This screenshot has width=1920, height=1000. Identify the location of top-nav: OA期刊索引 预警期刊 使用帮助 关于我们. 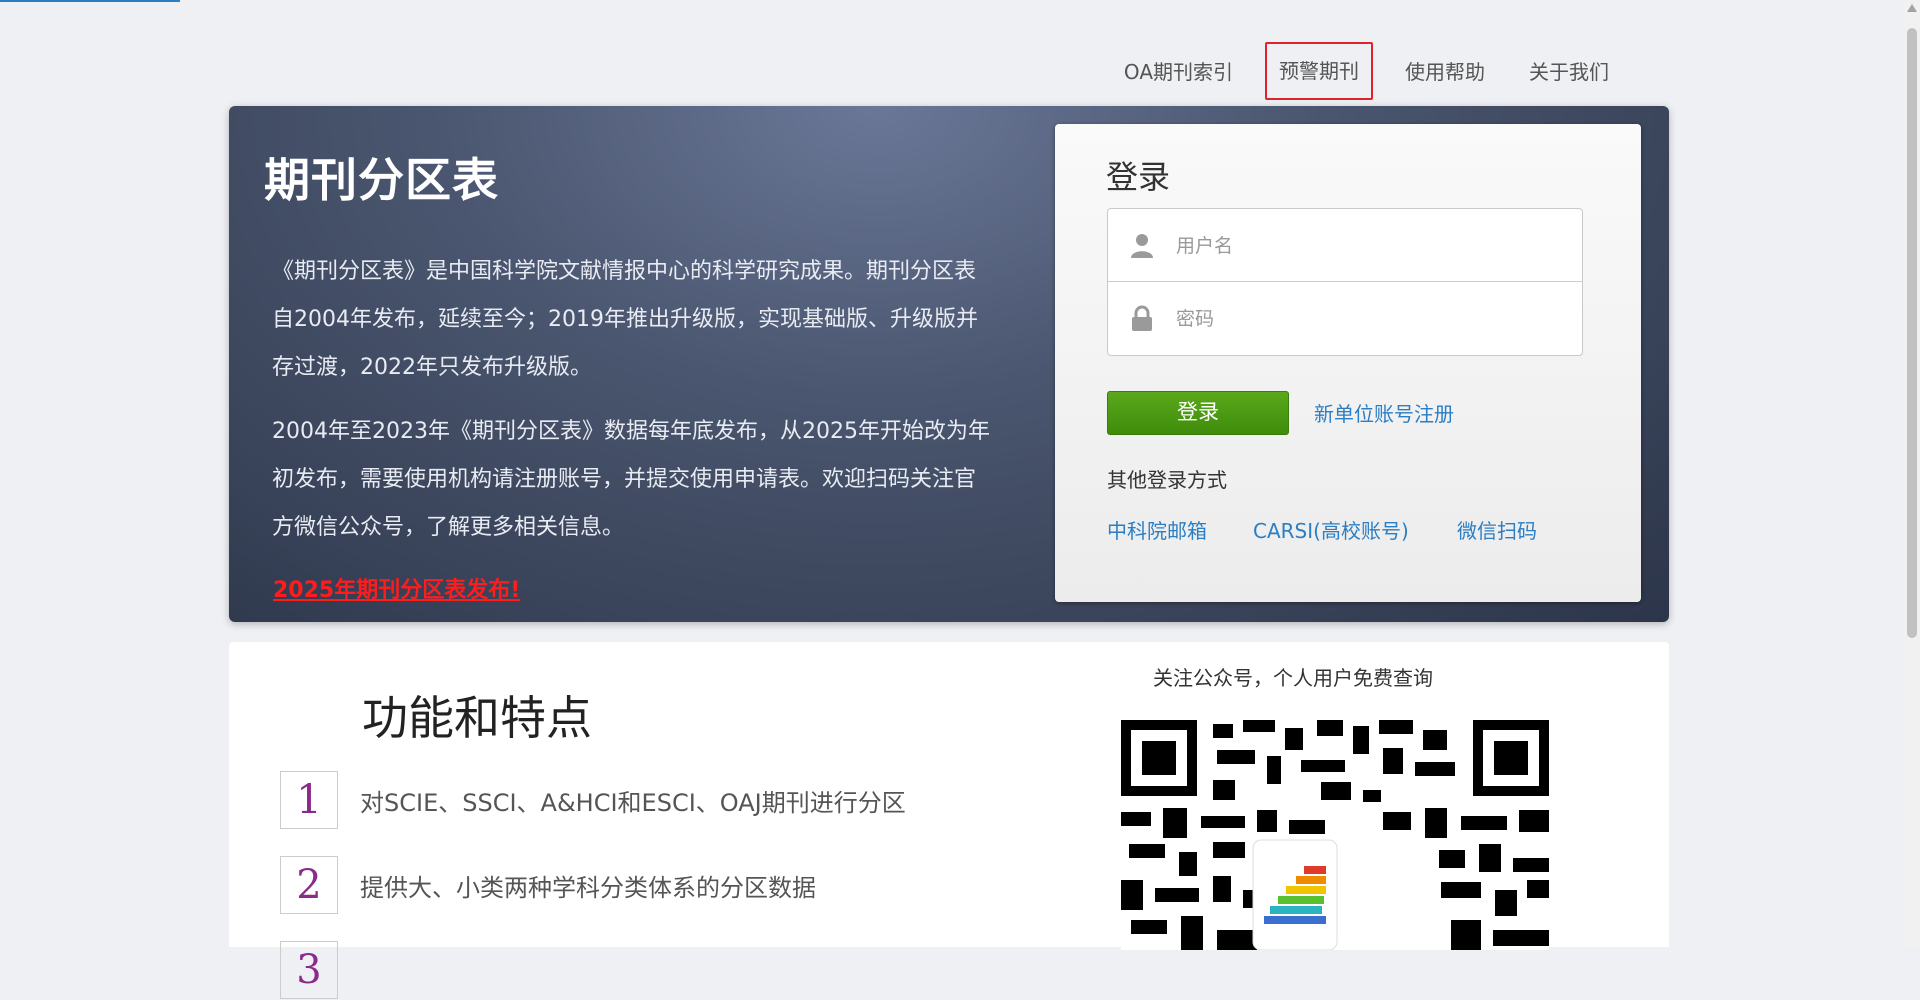
(1366, 71).